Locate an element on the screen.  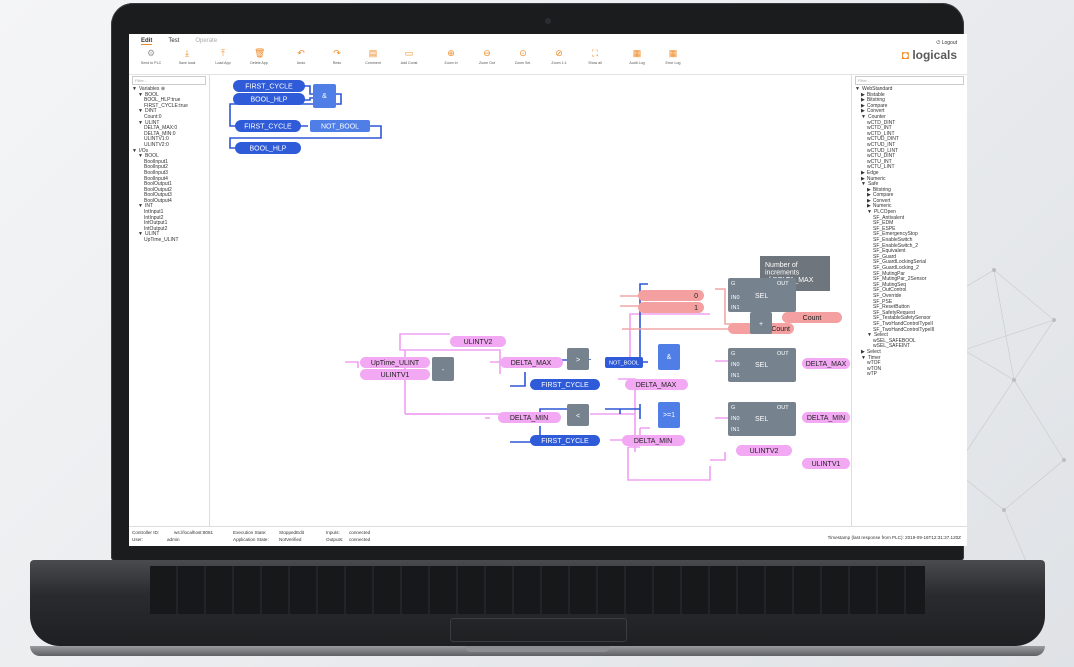
top-not-bool-block: NOT_BOOL is located at coordinates (340, 126).